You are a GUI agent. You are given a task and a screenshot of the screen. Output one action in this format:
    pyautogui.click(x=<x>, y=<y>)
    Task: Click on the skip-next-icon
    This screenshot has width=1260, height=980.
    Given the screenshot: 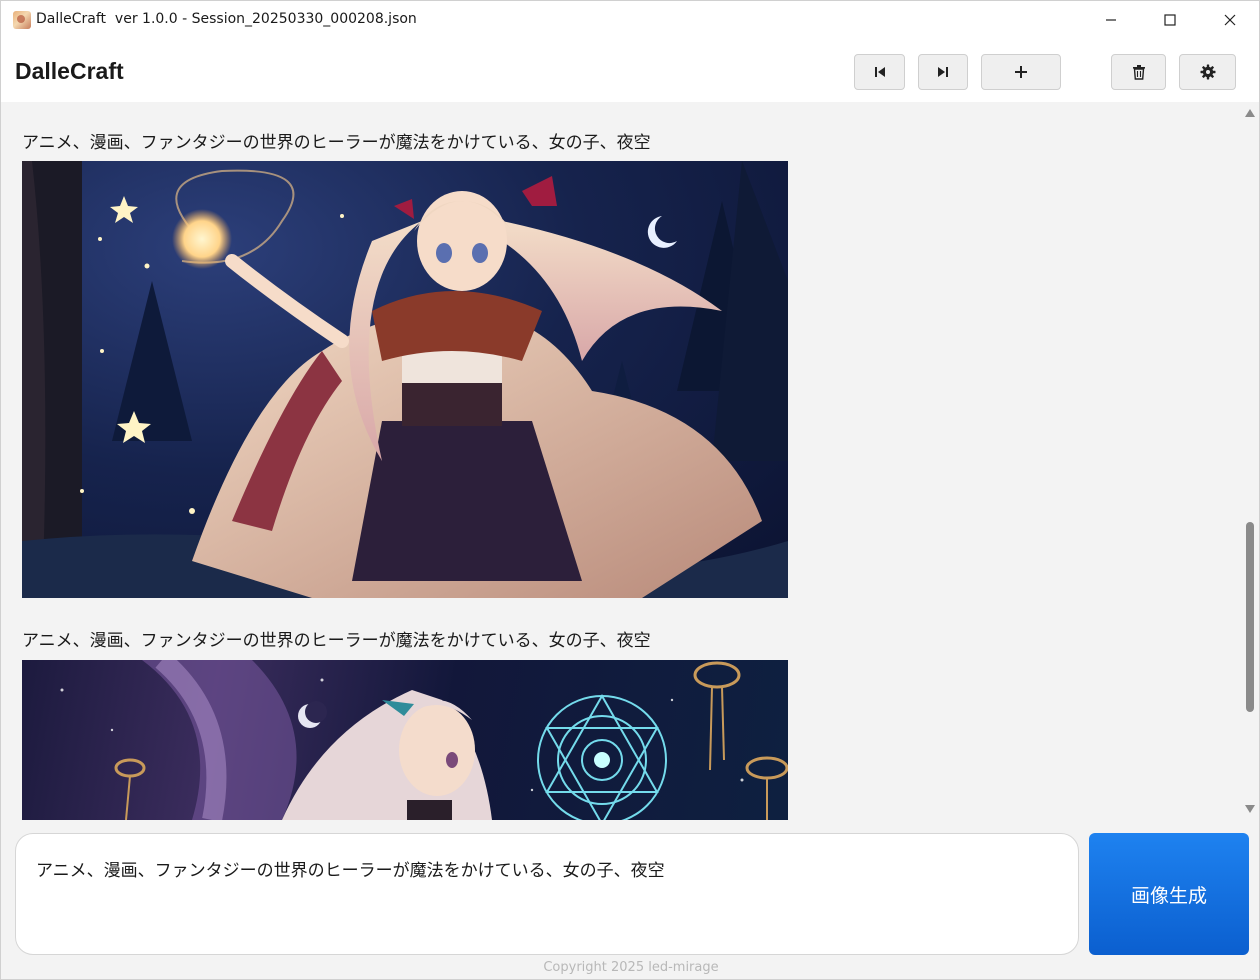 What is the action you would take?
    pyautogui.click(x=943, y=72)
    